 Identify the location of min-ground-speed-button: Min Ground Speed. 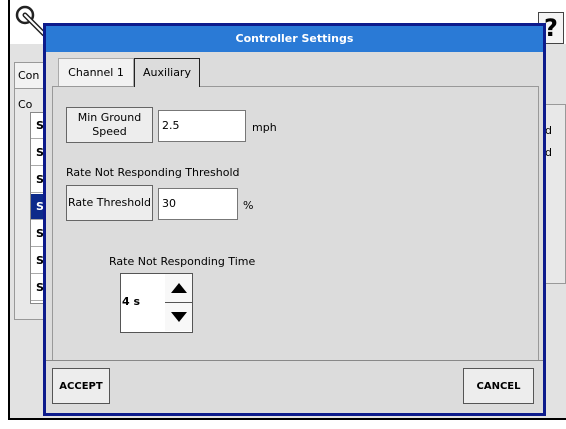
(109, 125).